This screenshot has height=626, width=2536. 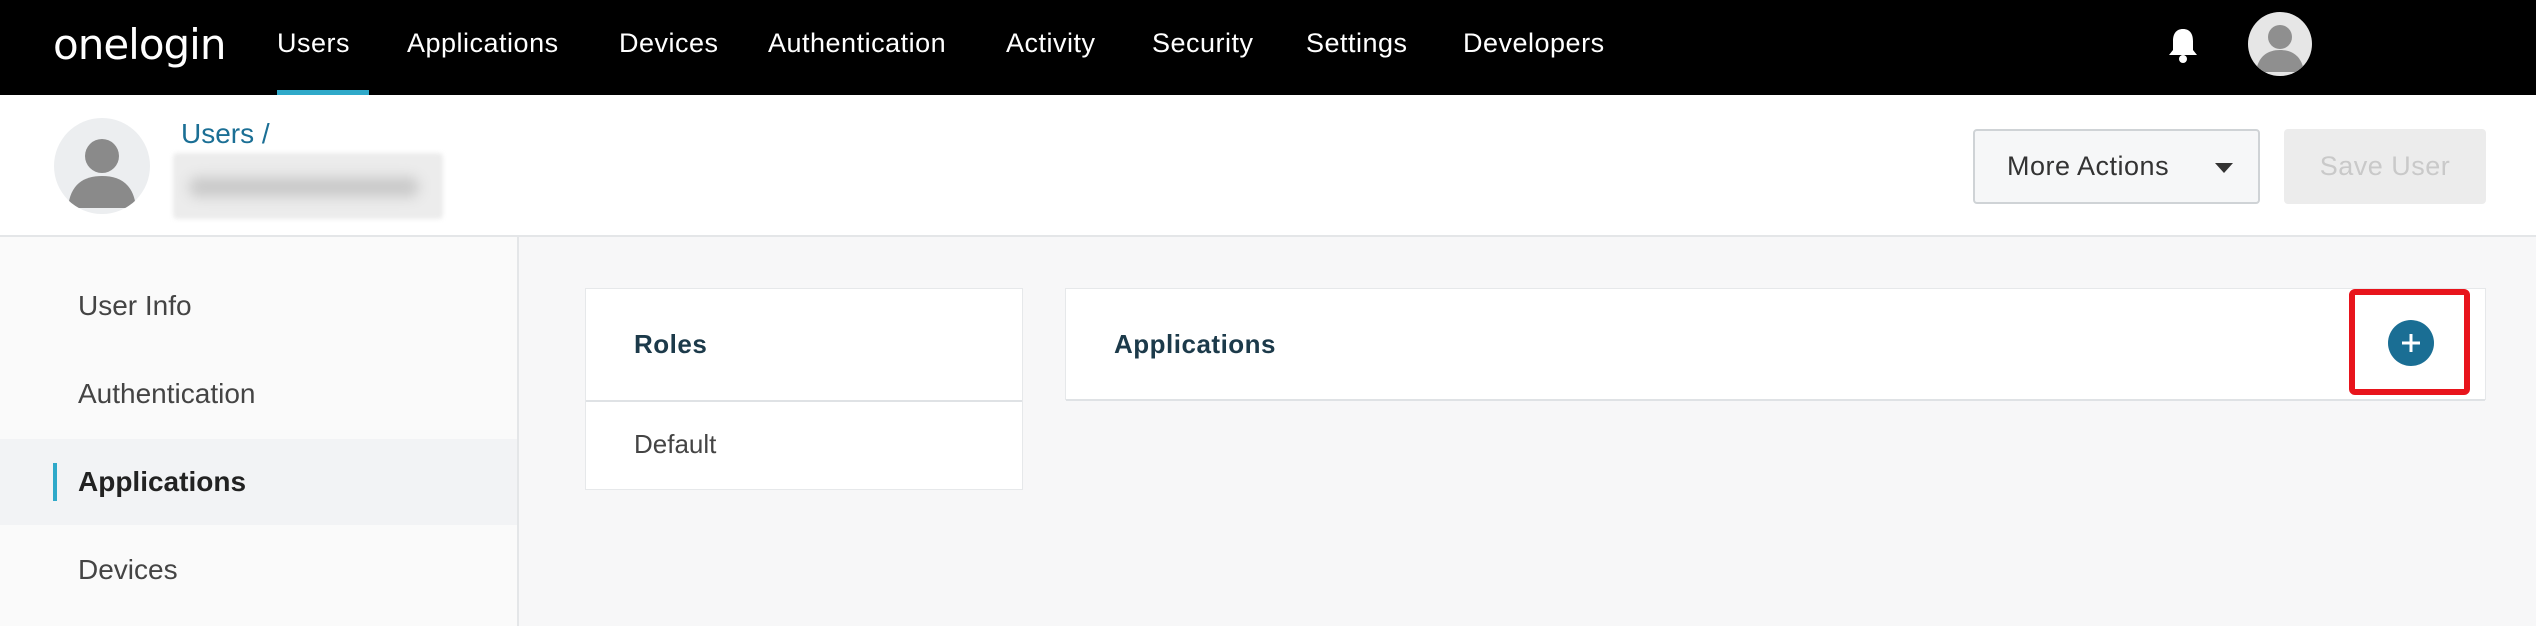 What do you see at coordinates (258, 306) in the screenshot?
I see `sidebar-item-user-info: User Info` at bounding box center [258, 306].